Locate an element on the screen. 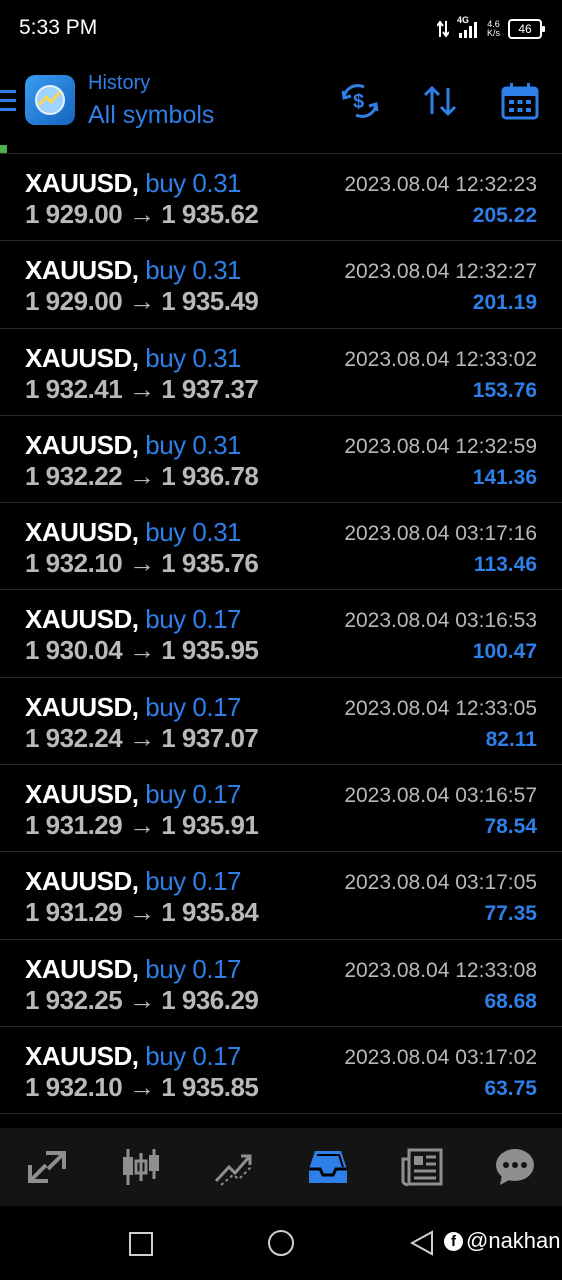  bottom-tab-bar is located at coordinates (281, 1167).